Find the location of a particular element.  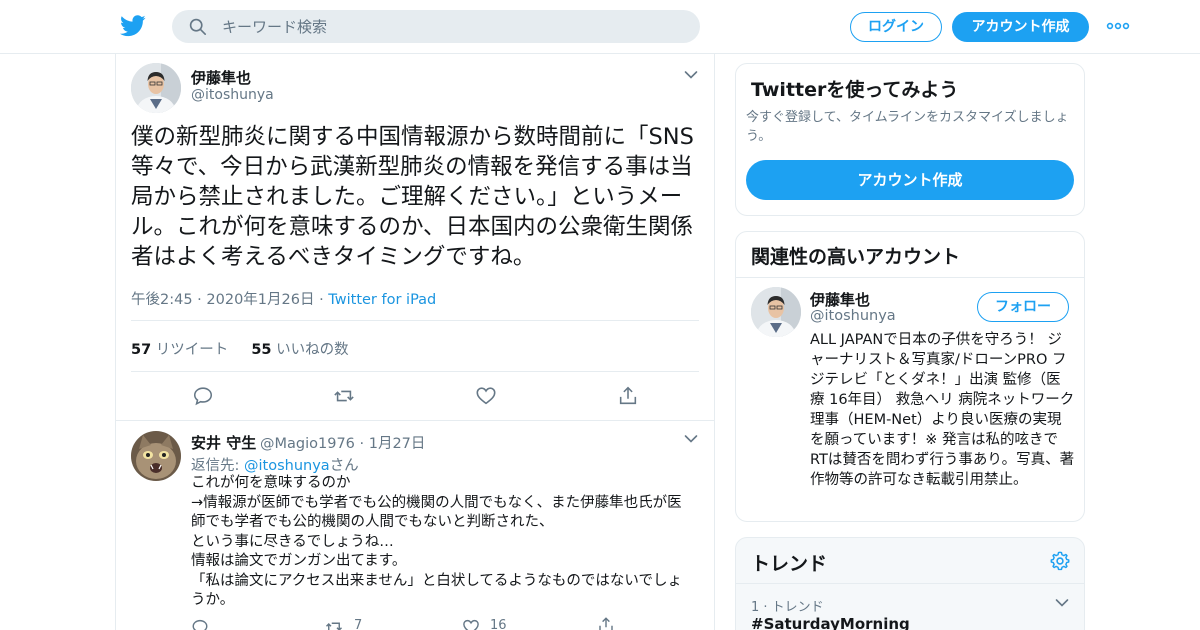

more-dots-icon is located at coordinates (1118, 26).